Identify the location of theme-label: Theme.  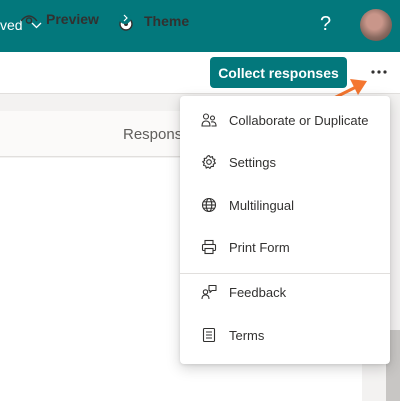
(167, 21).